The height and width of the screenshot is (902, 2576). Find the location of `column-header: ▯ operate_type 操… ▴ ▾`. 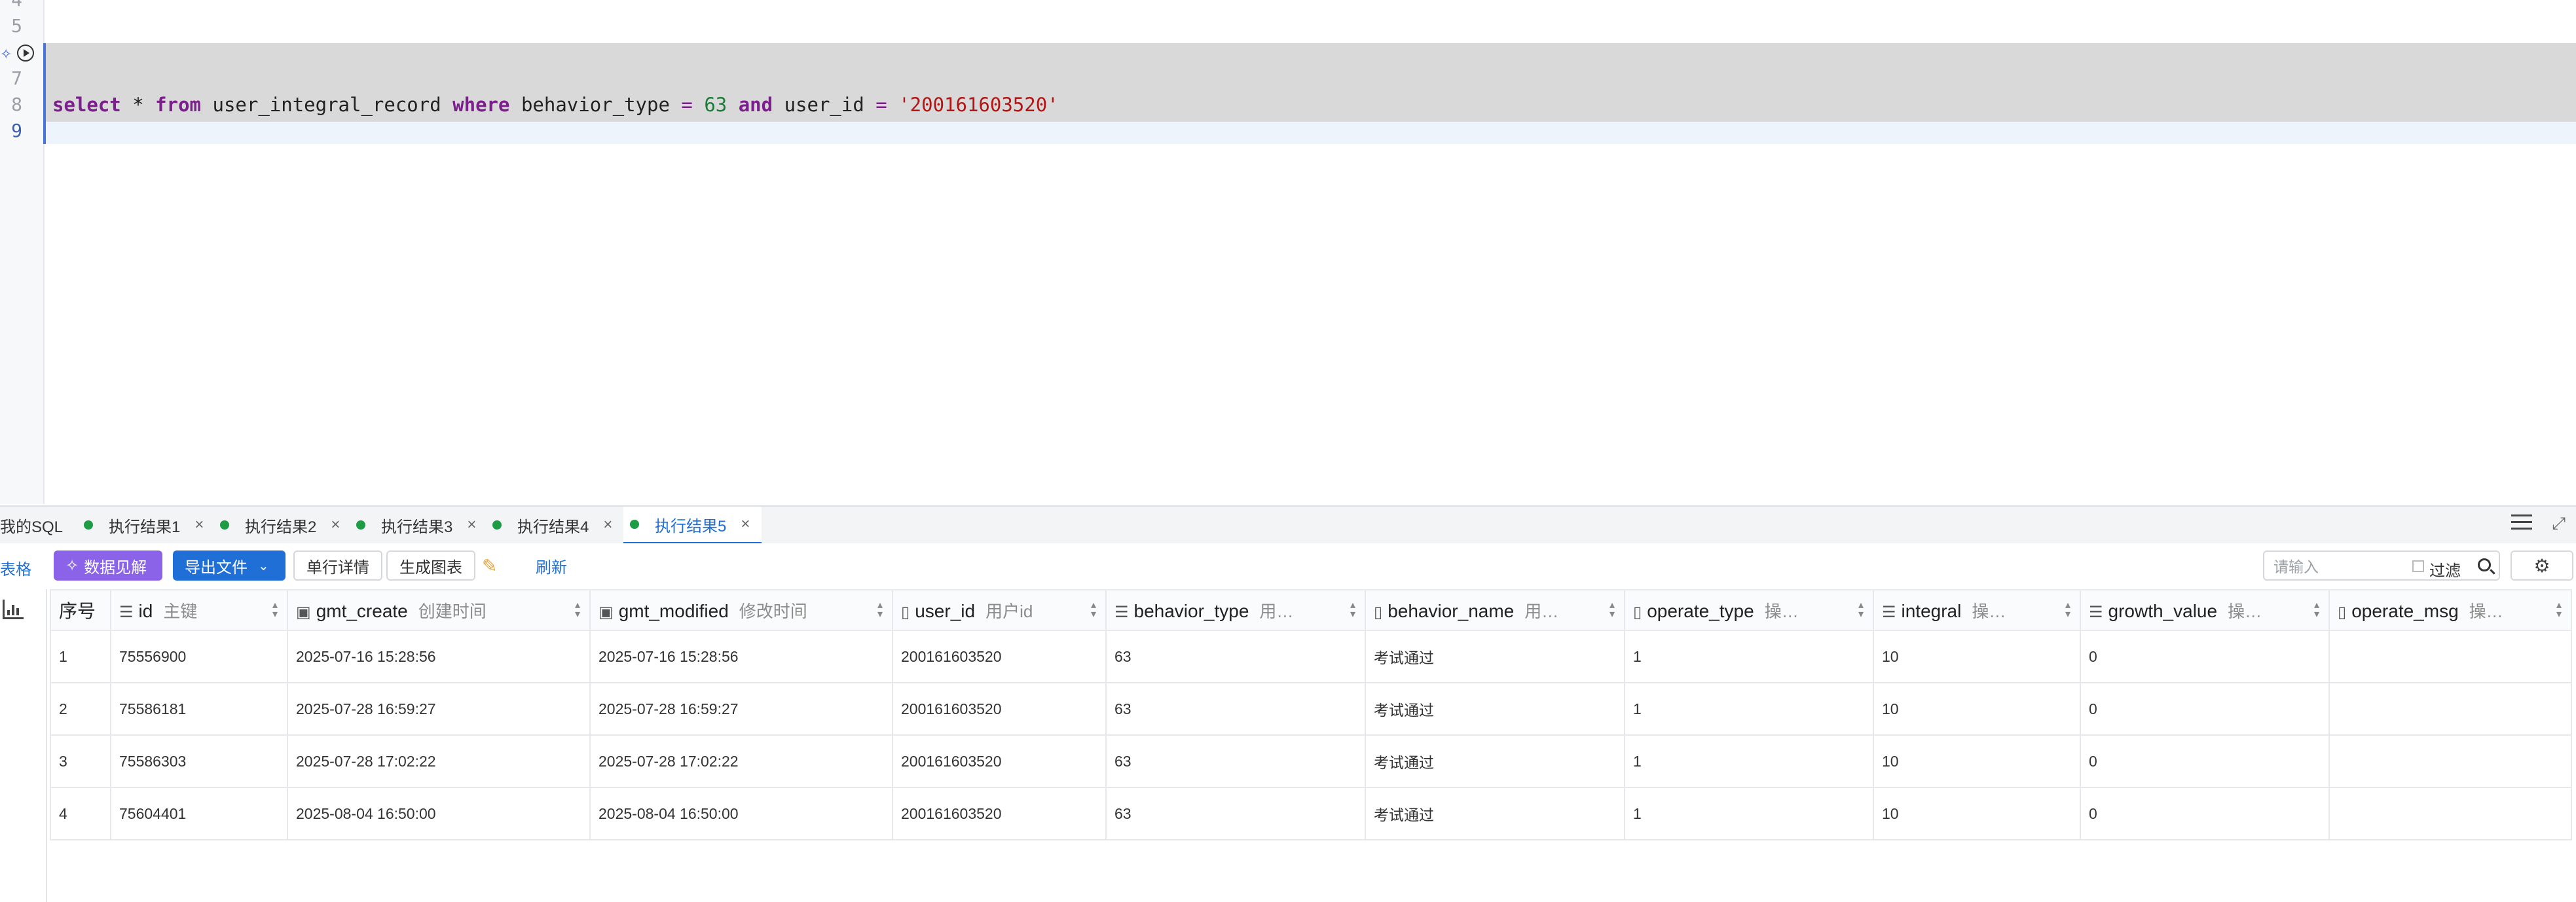

column-header: ▯ operate_type 操… ▴ ▾ is located at coordinates (1749, 610).